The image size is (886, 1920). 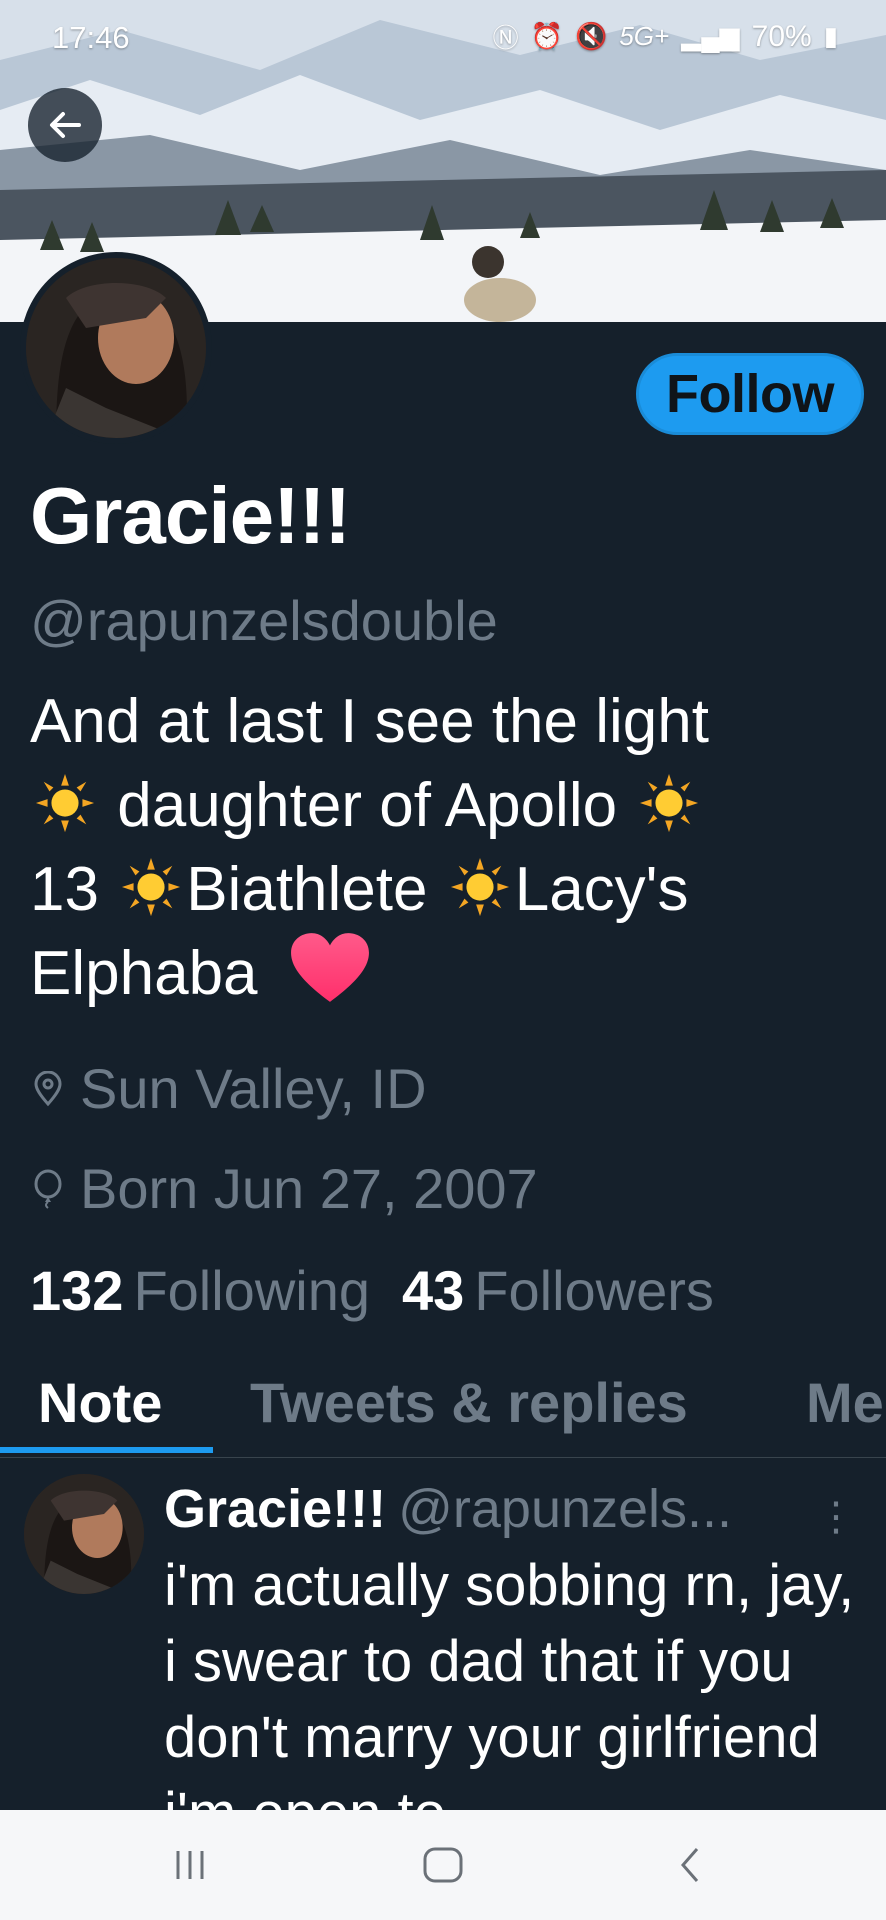 I want to click on profile-handle: @rapunzelsdouble, so click(x=264, y=620).